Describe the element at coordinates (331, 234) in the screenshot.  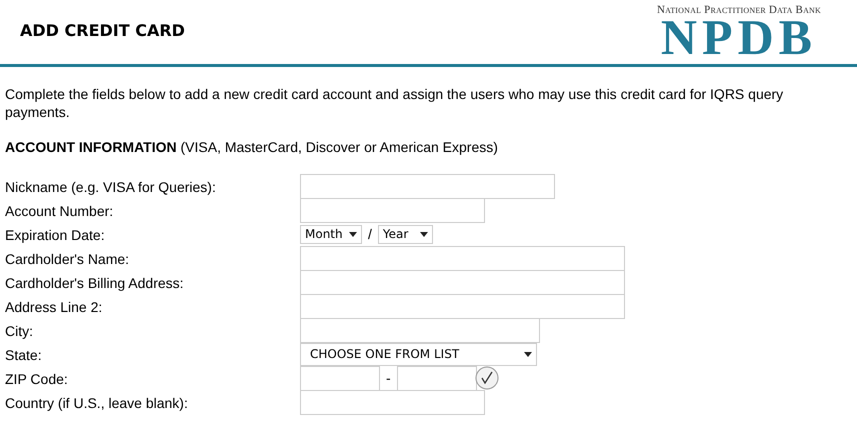
I see `month-select: Month` at that location.